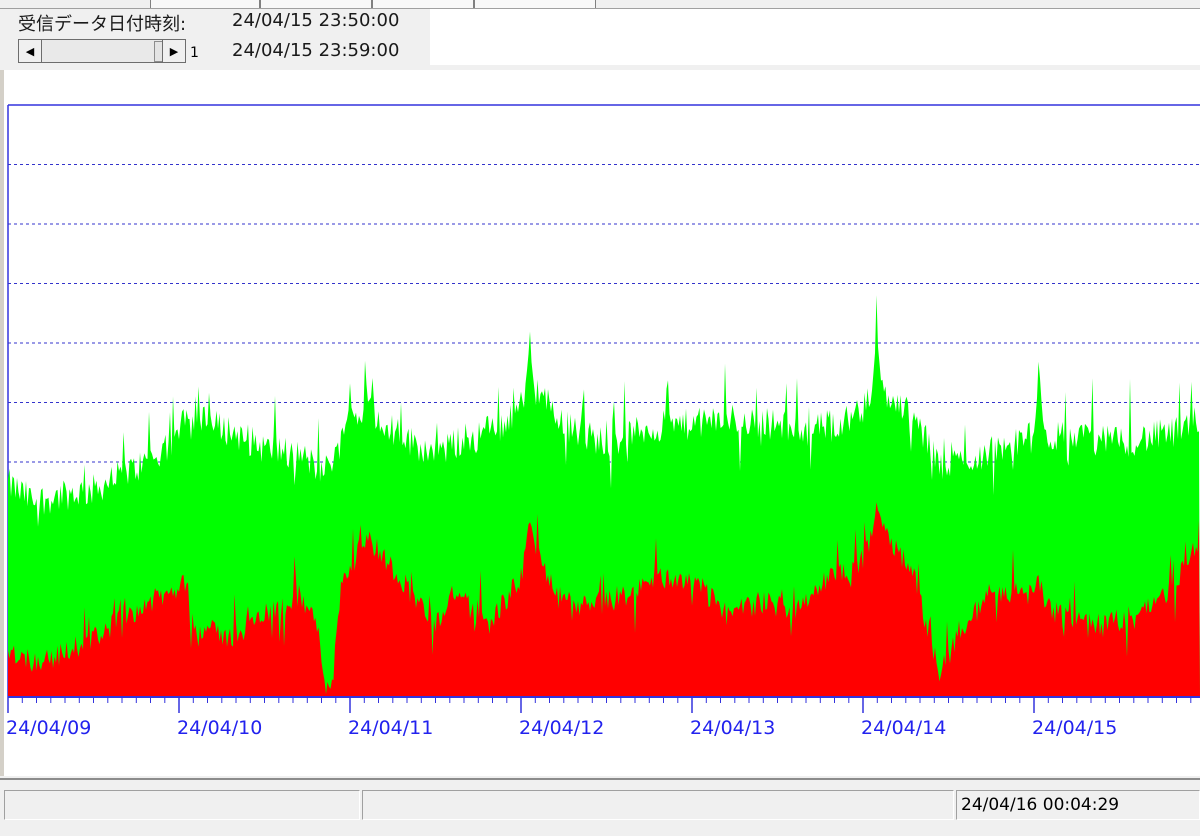 The image size is (1200, 836). I want to click on x-tick-label: 24/04/12, so click(561, 728).